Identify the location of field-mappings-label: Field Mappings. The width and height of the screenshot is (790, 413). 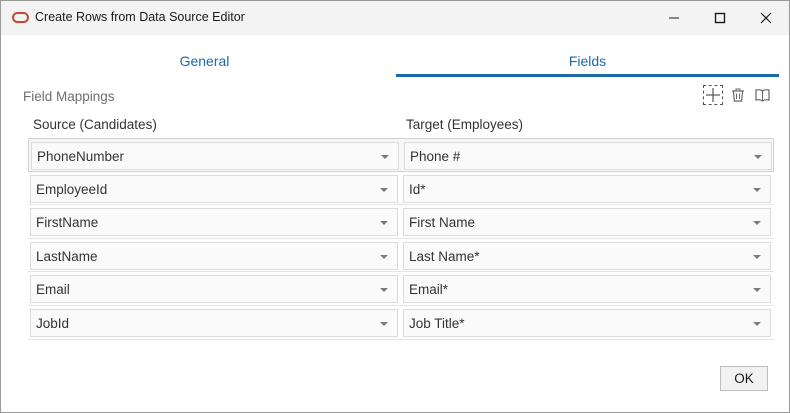
(69, 96).